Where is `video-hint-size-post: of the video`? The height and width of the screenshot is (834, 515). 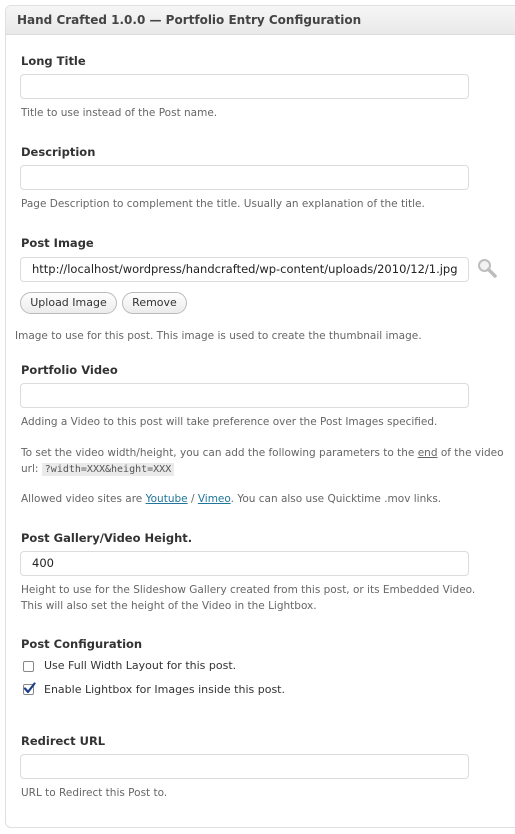 video-hint-size-post: of the video is located at coordinates (470, 453).